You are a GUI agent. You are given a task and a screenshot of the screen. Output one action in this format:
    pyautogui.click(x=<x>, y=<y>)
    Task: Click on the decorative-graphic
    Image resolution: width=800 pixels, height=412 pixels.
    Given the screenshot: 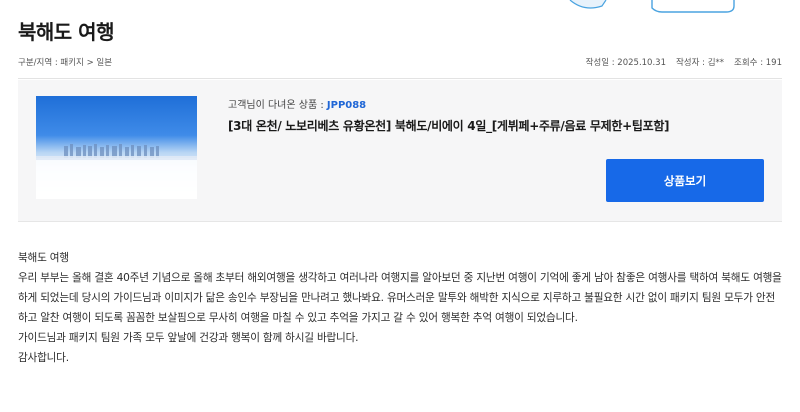 What is the action you would take?
    pyautogui.click(x=652, y=6)
    